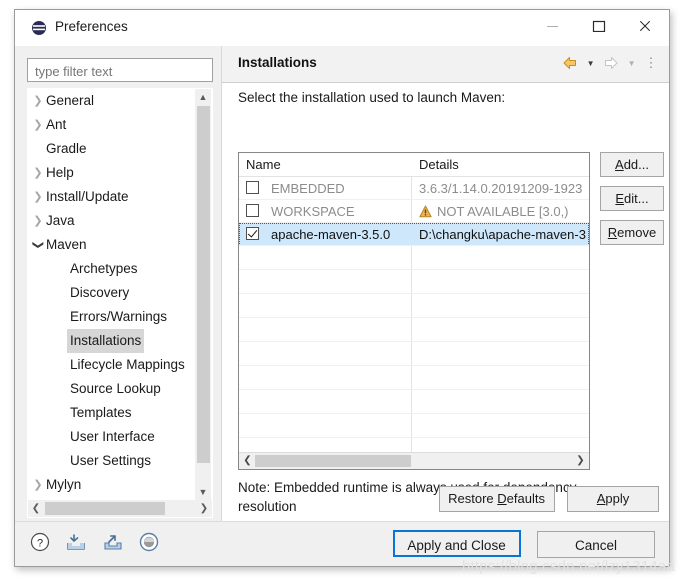  I want to click on title-bar: Preferences, so click(342, 28).